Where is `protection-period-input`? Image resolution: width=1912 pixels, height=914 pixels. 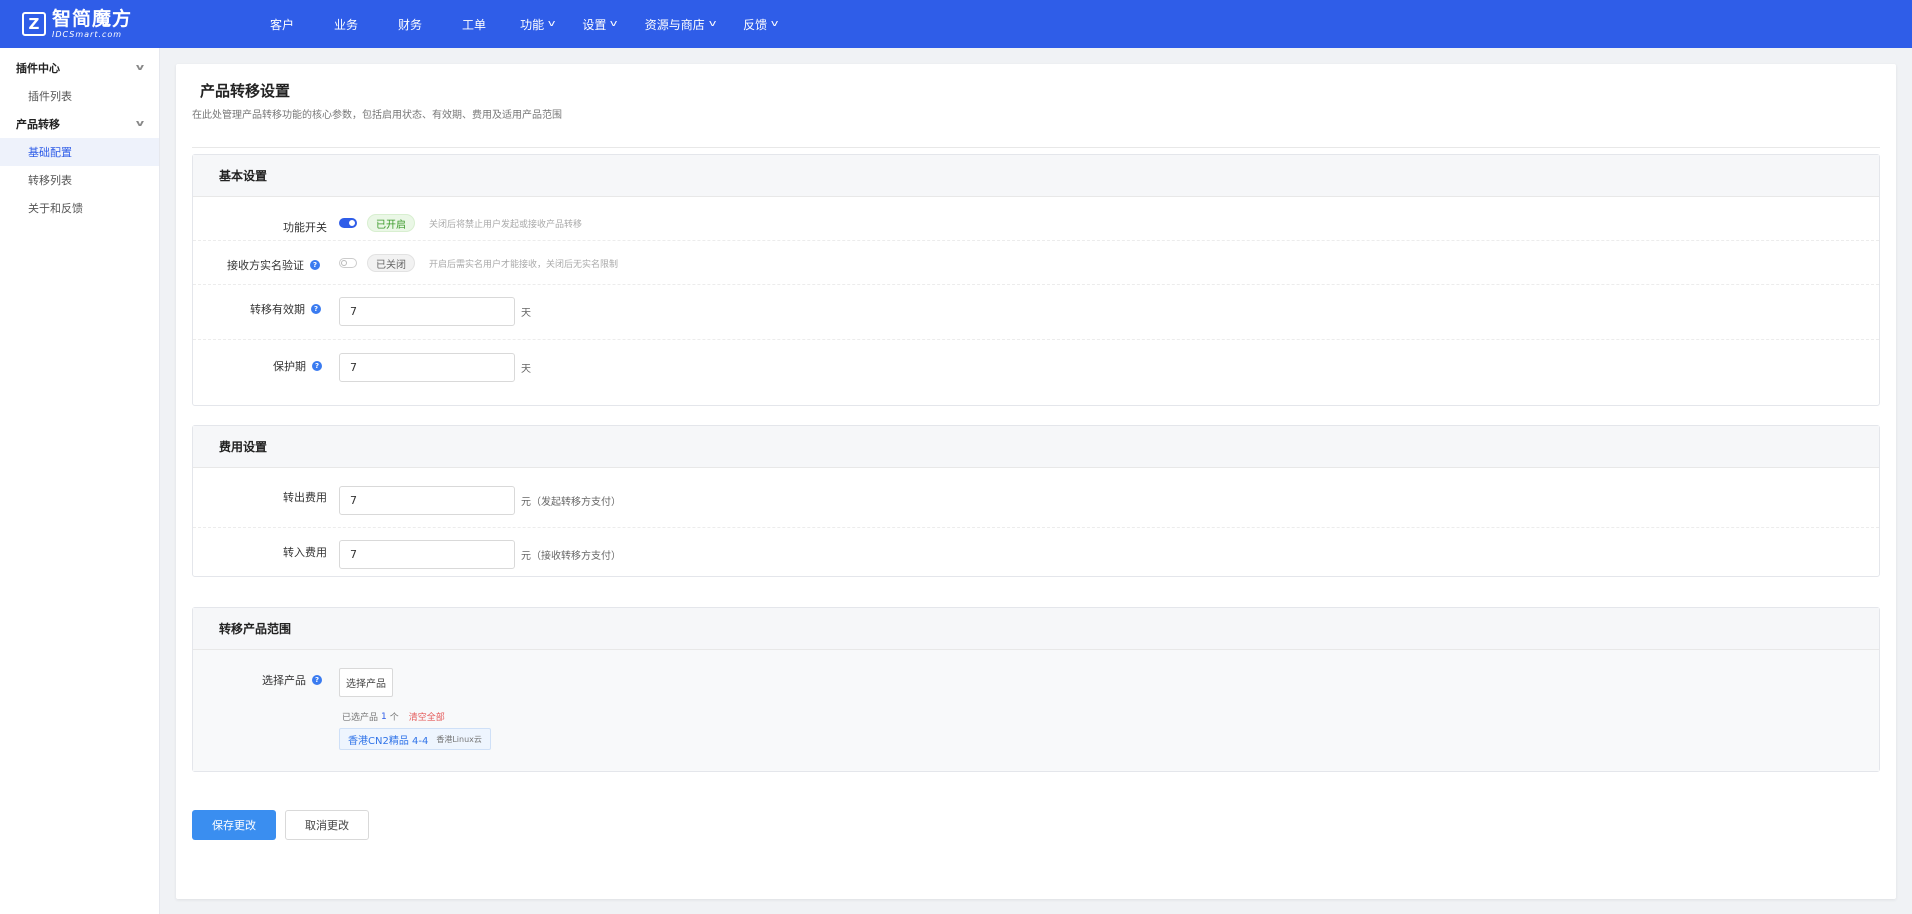
protection-period-input is located at coordinates (427, 367).